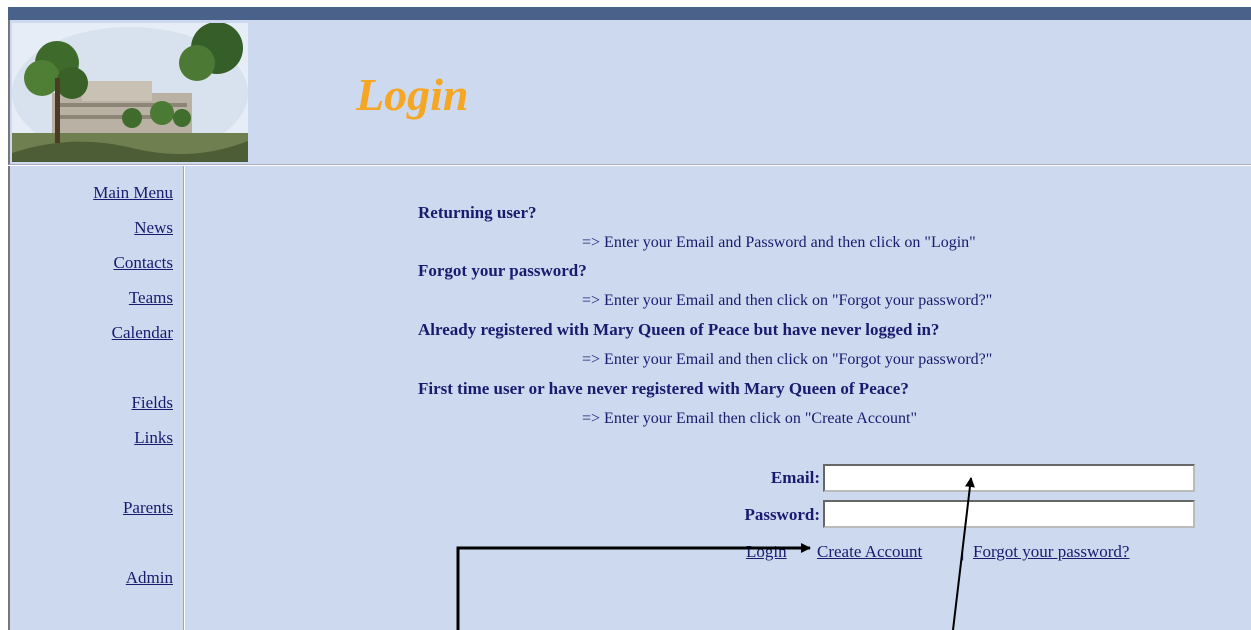 This screenshot has height=630, width=1251. What do you see at coordinates (133, 193) in the screenshot?
I see `sidebar-item-main-menu: Main Menu` at bounding box center [133, 193].